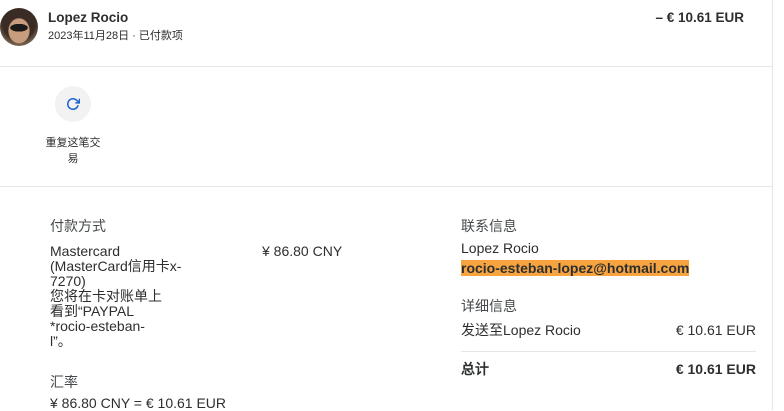 This screenshot has width=784, height=411. I want to click on transaction-amount: – € 10.61 EUR, so click(699, 17).